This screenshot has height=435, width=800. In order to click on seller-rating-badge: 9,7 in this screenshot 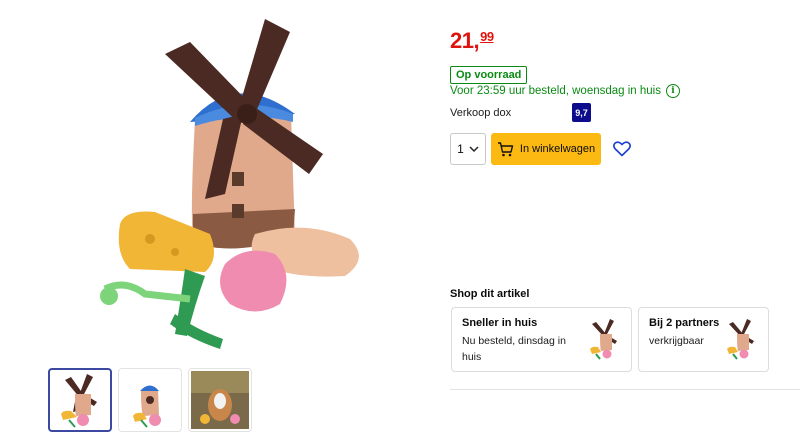, I will do `click(581, 112)`.